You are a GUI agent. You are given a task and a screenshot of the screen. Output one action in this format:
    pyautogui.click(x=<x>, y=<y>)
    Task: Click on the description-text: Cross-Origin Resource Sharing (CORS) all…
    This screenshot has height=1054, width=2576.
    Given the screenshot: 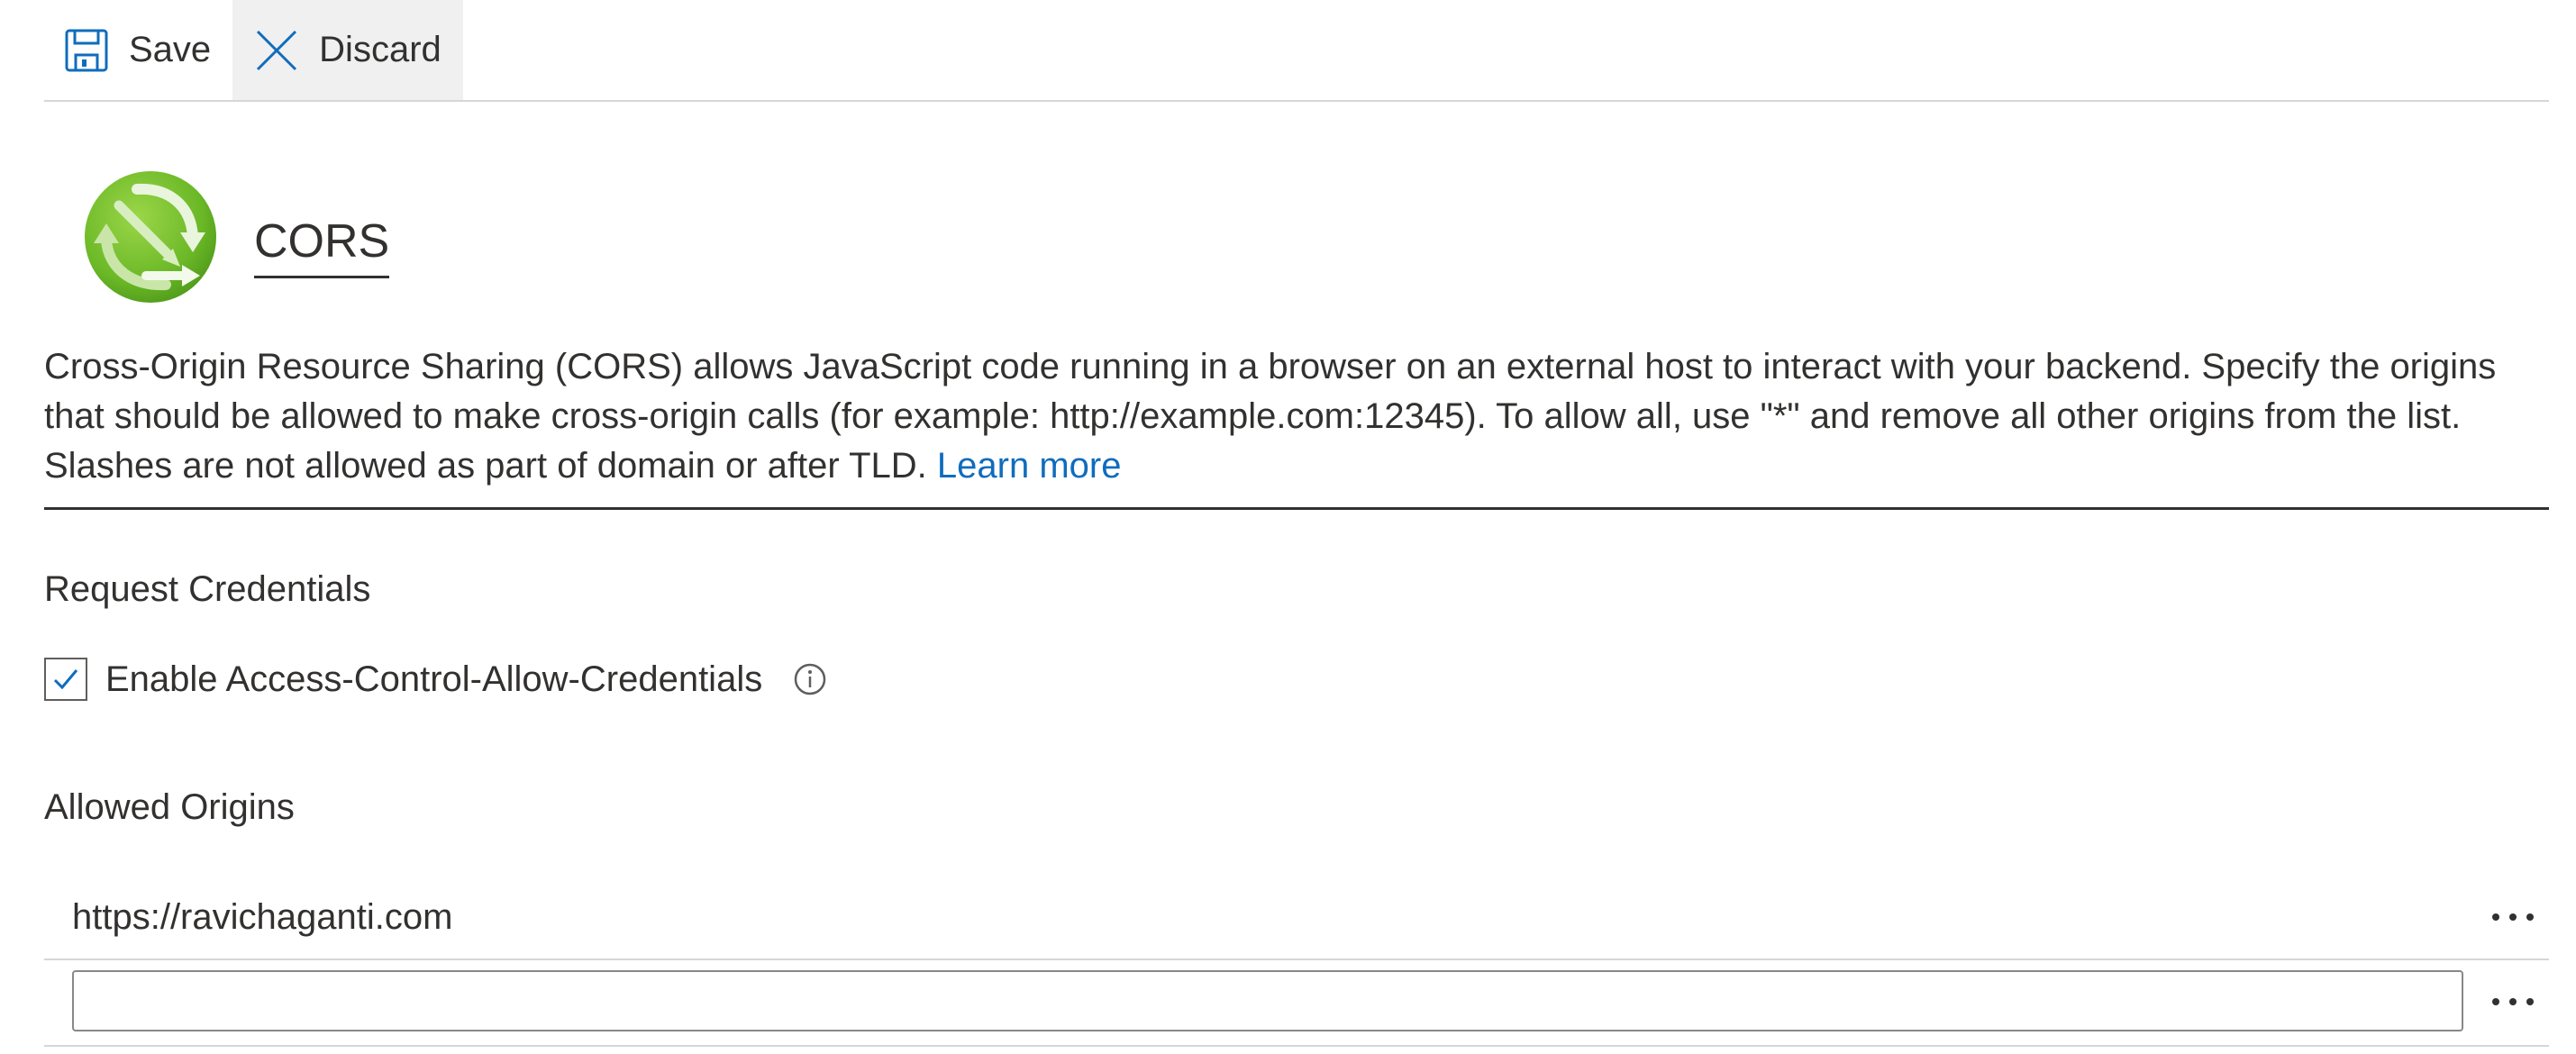 What is the action you would take?
    pyautogui.click(x=1270, y=417)
    